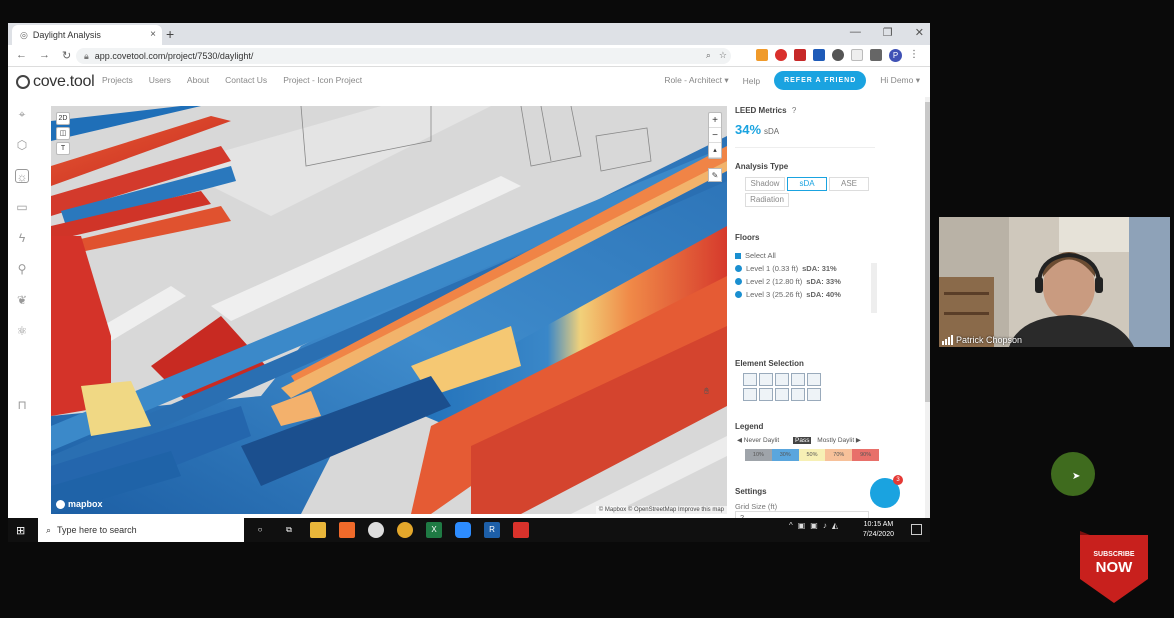  I want to click on excel-icon: X, so click(434, 530).